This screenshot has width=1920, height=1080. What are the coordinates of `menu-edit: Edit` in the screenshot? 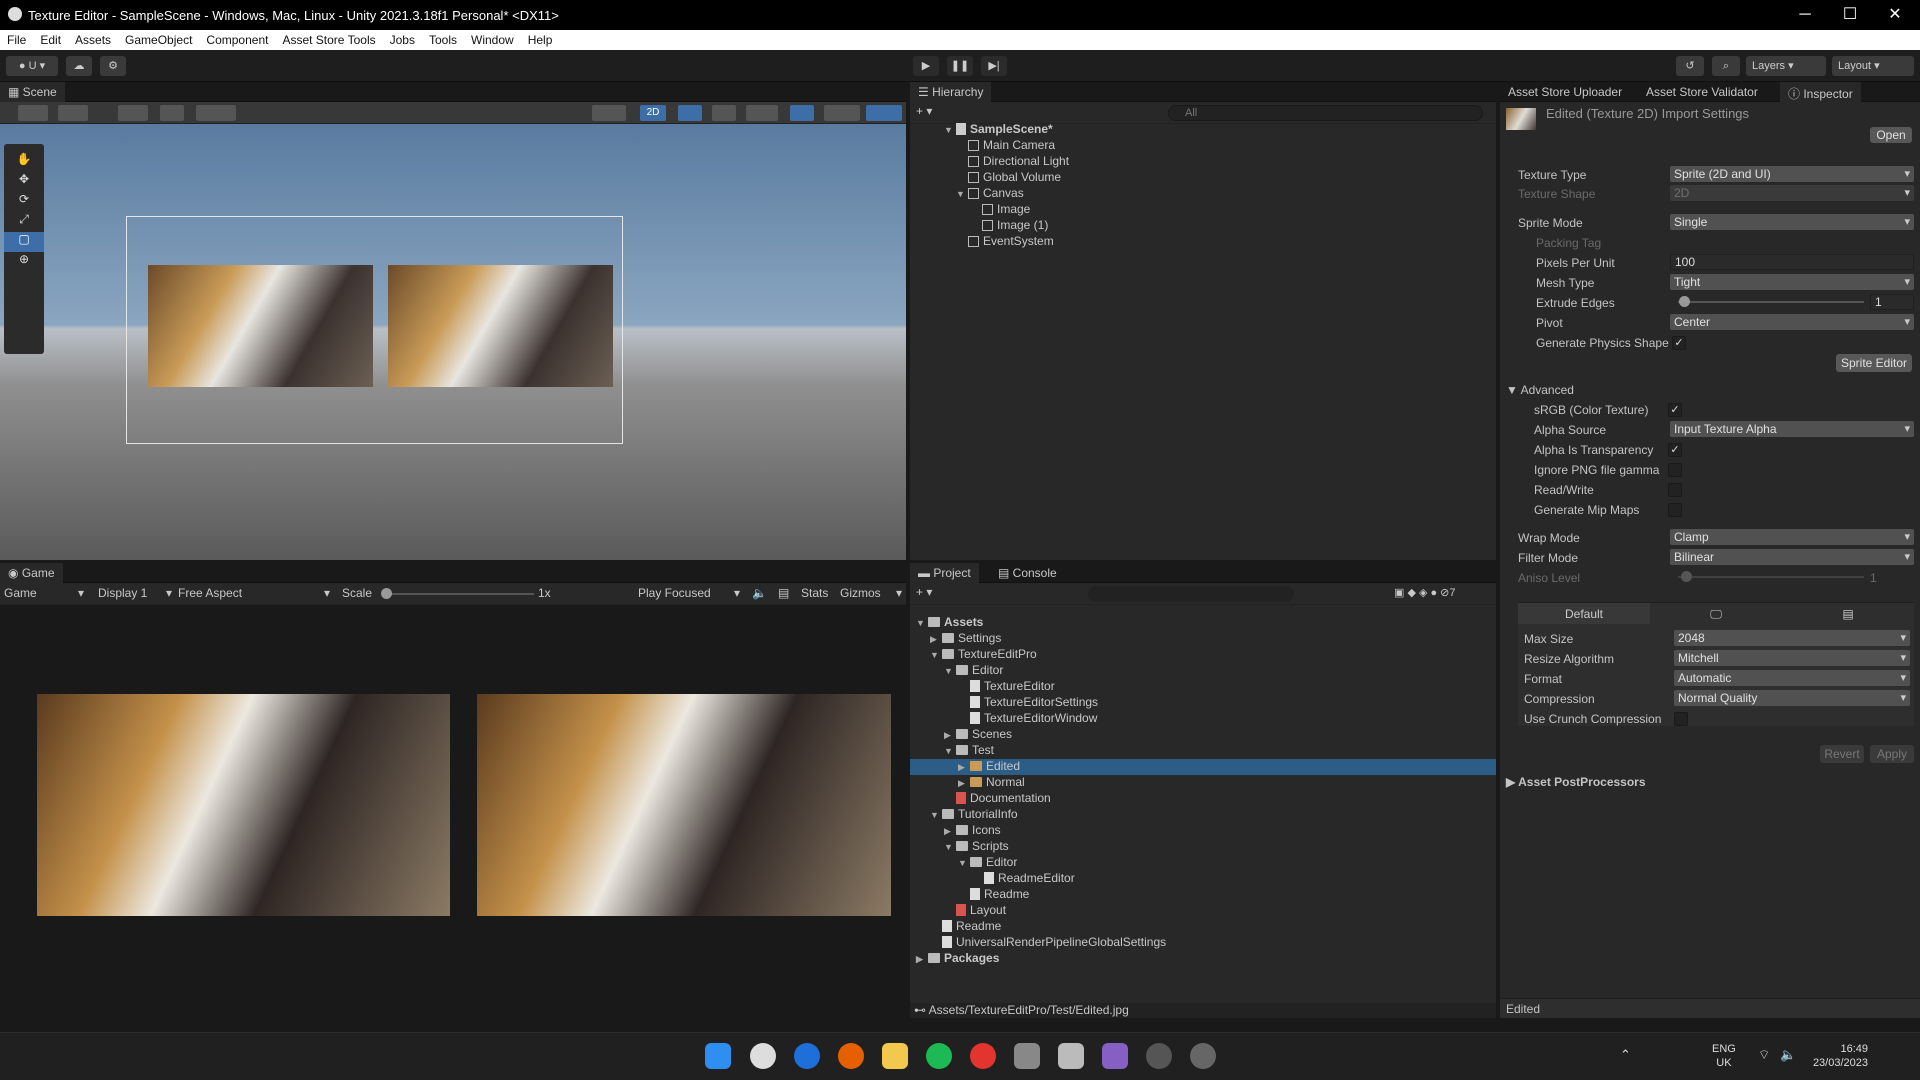 It's located at (50, 38).